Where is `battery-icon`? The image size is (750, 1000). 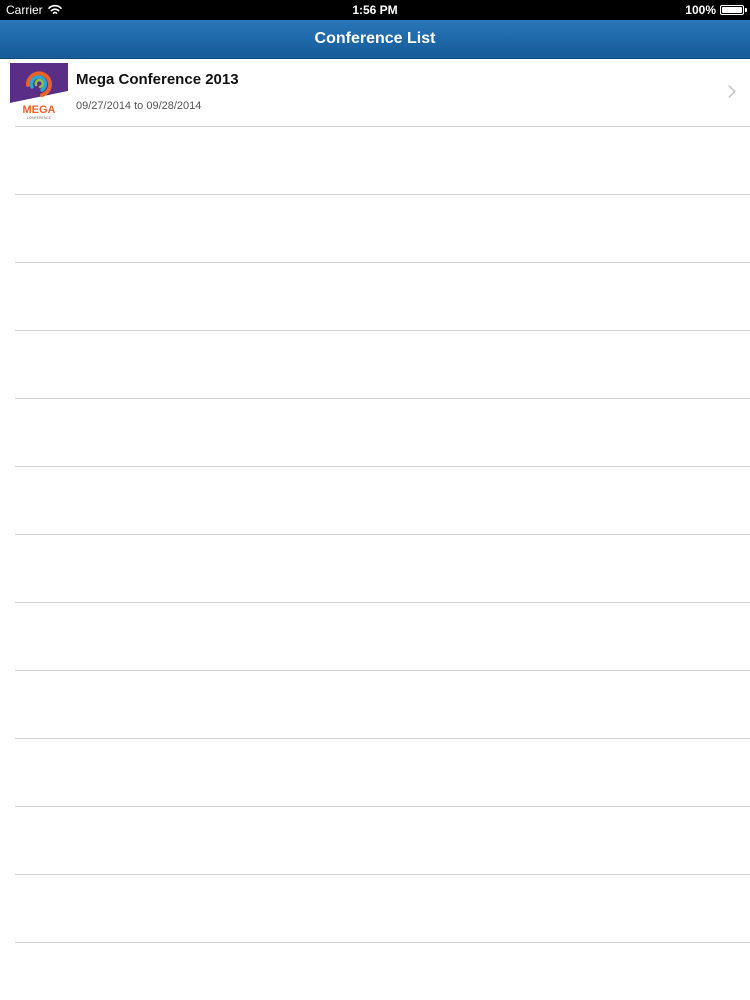 battery-icon is located at coordinates (733, 10).